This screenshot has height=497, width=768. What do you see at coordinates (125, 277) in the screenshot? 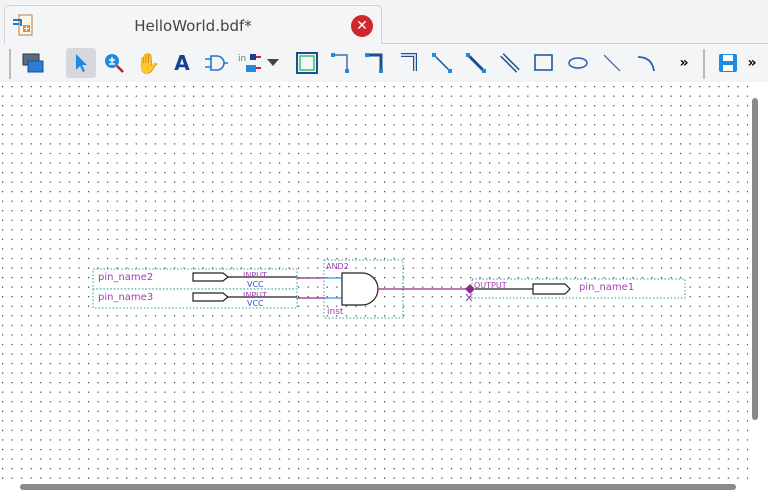
I see `pin-name: pin_name2` at bounding box center [125, 277].